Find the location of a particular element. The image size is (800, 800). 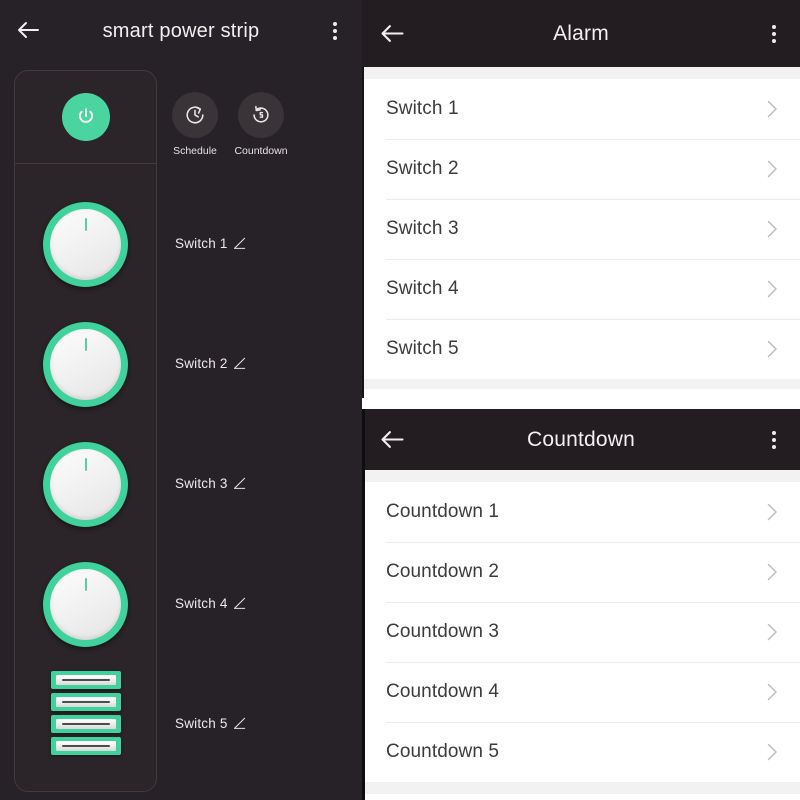

device-app-bar: smart power strip is located at coordinates (181, 31).